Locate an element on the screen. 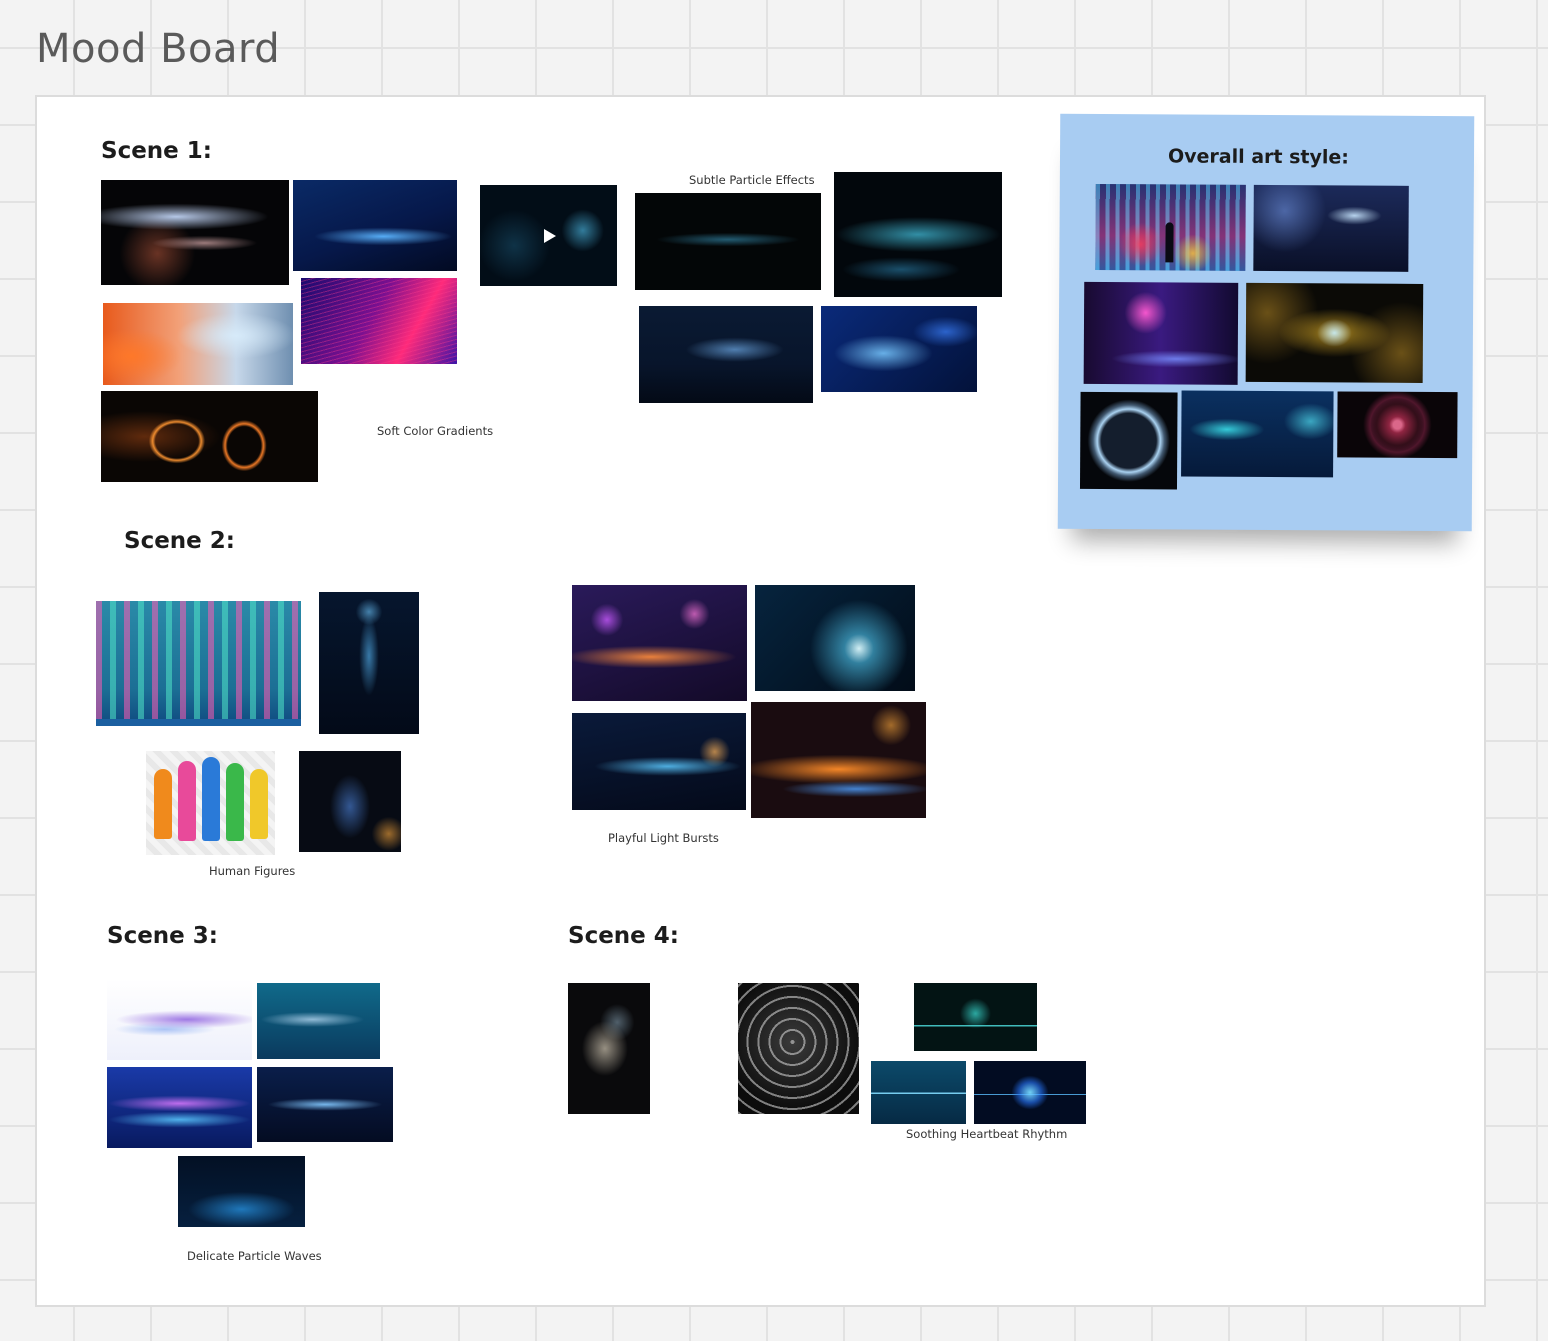  scene1-image-orange-smoke is located at coordinates (198, 344).